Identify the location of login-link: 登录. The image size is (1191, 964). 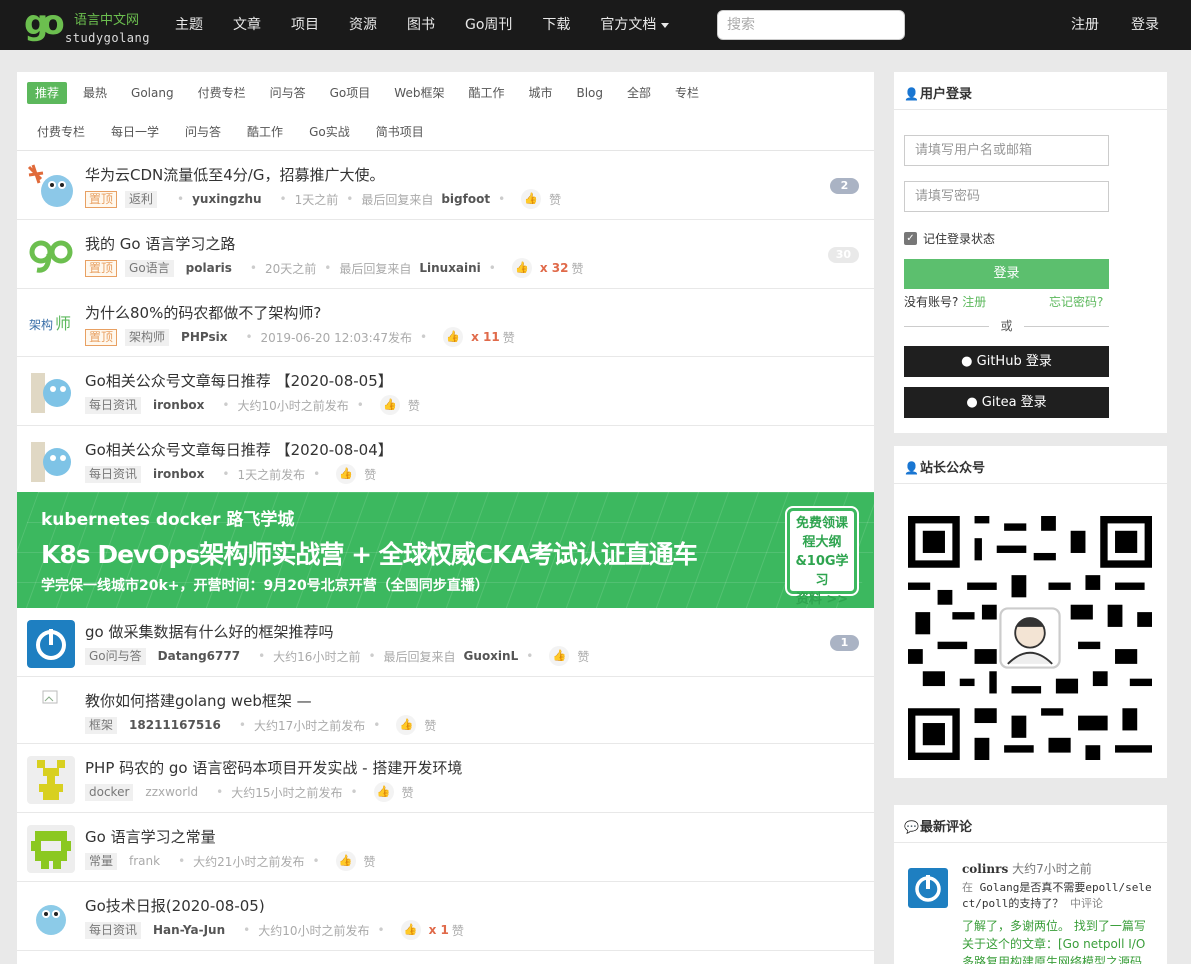
(1145, 25).